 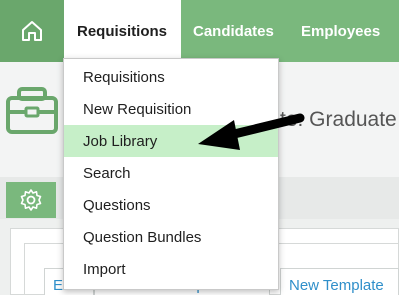 What do you see at coordinates (233, 31) in the screenshot?
I see `tab-candidates: Candidates` at bounding box center [233, 31].